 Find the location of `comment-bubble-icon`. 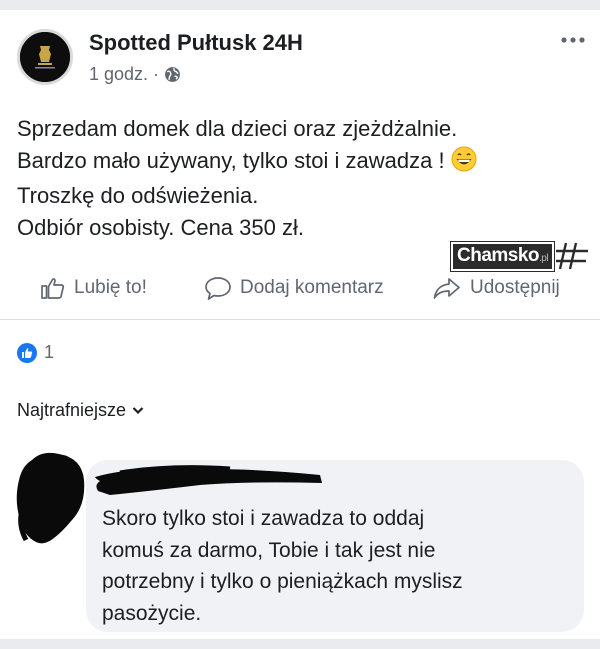

comment-bubble-icon is located at coordinates (218, 288).